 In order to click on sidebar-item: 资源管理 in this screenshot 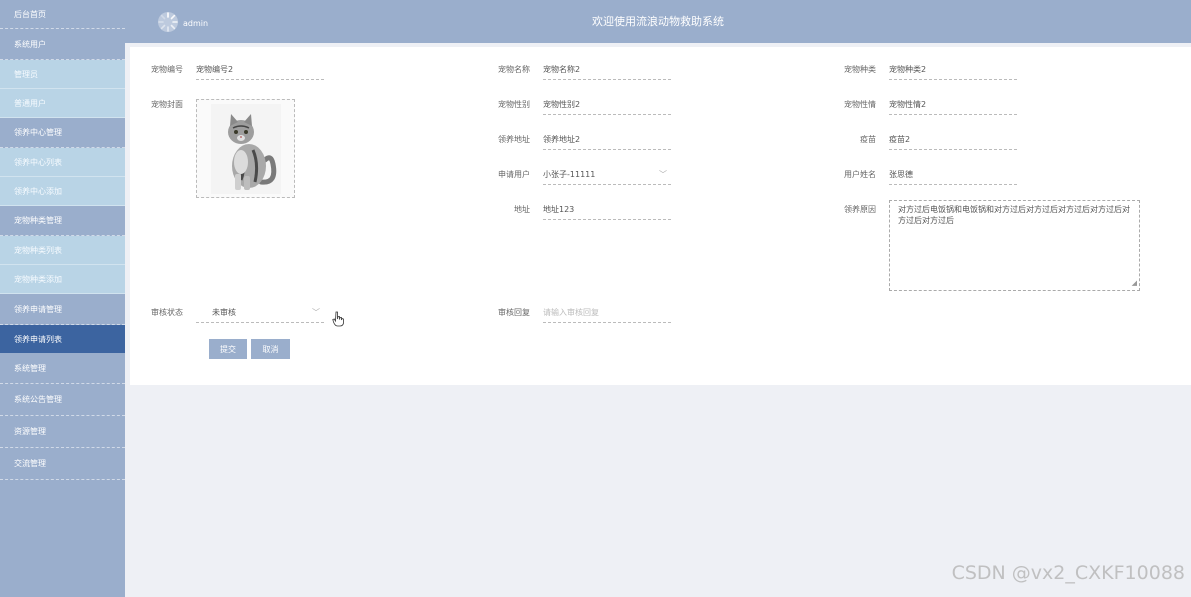, I will do `click(62, 432)`.